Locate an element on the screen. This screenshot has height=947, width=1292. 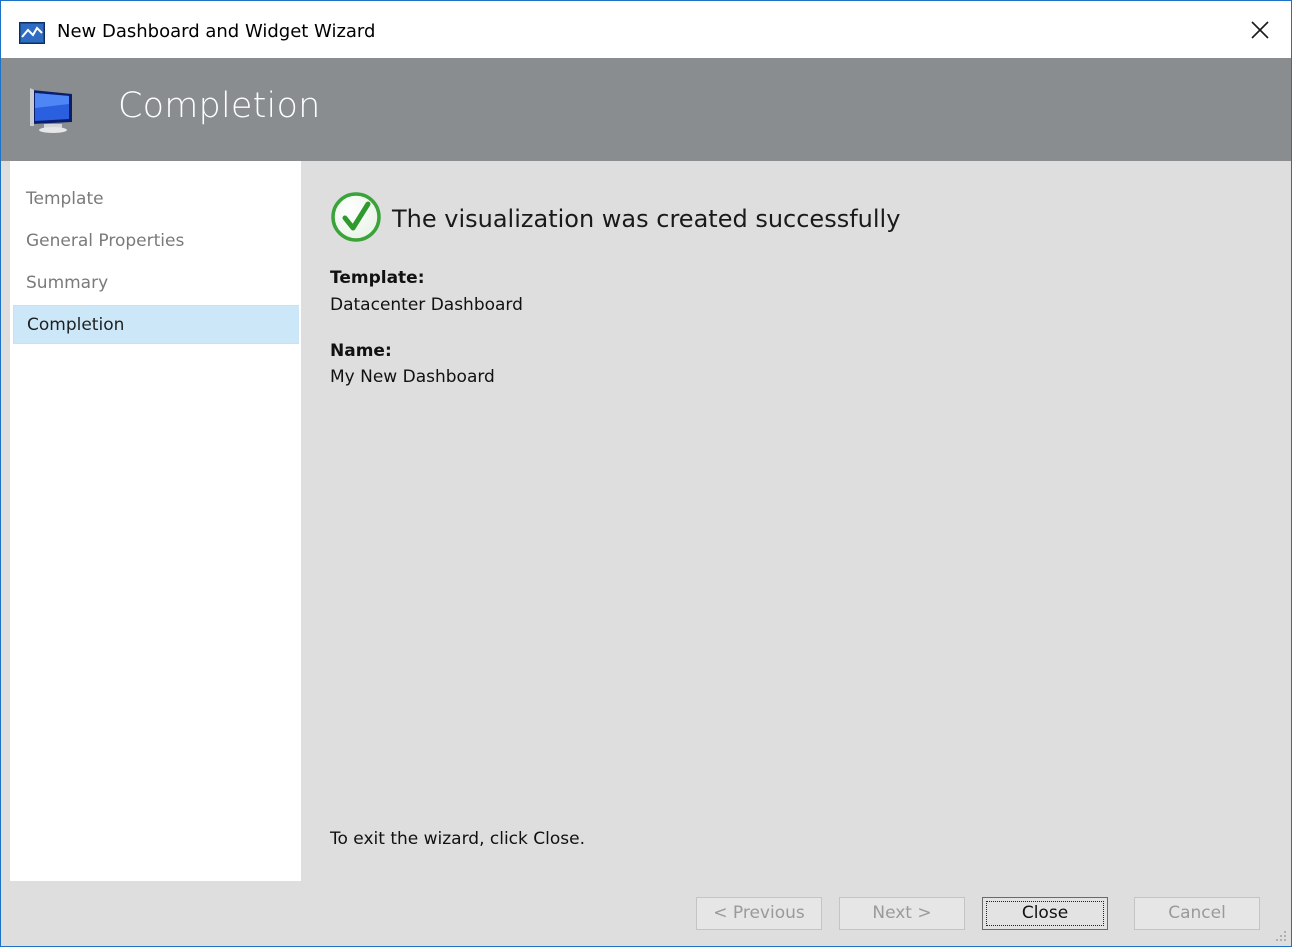
close-window-button is located at coordinates (1260, 30).